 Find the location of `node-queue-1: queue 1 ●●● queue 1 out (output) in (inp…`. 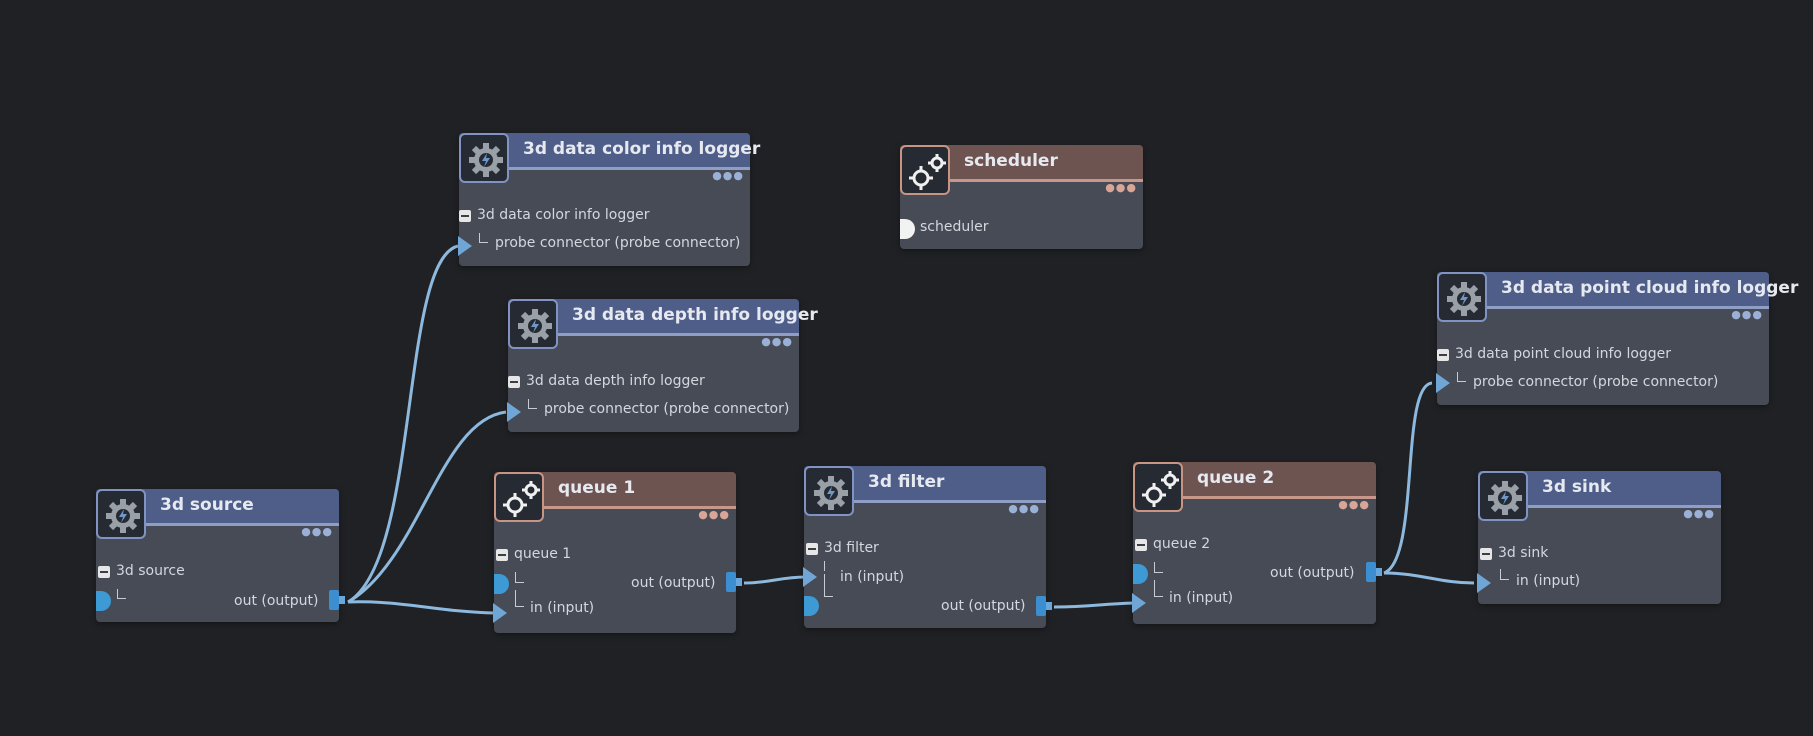

node-queue-1: queue 1 ●●● queue 1 out (output) in (inp… is located at coordinates (617, 552).